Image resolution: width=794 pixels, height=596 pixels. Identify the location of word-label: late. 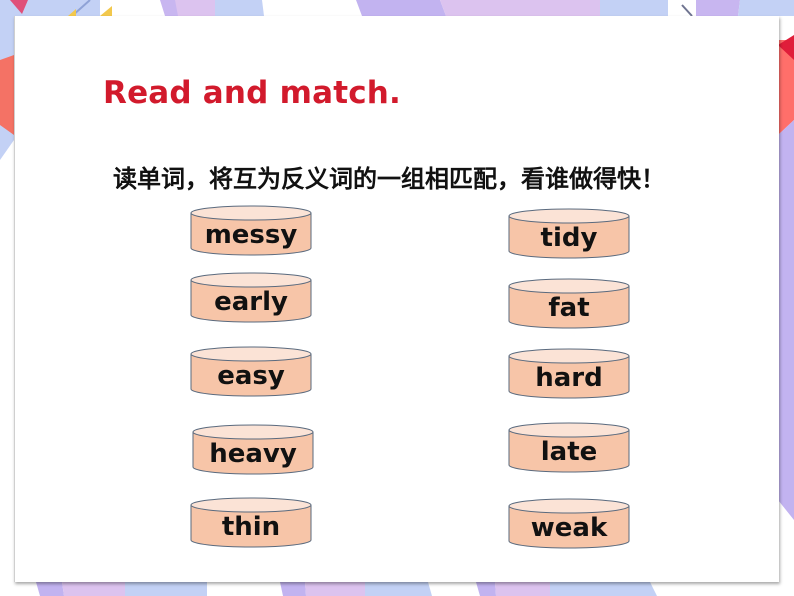
(569, 452).